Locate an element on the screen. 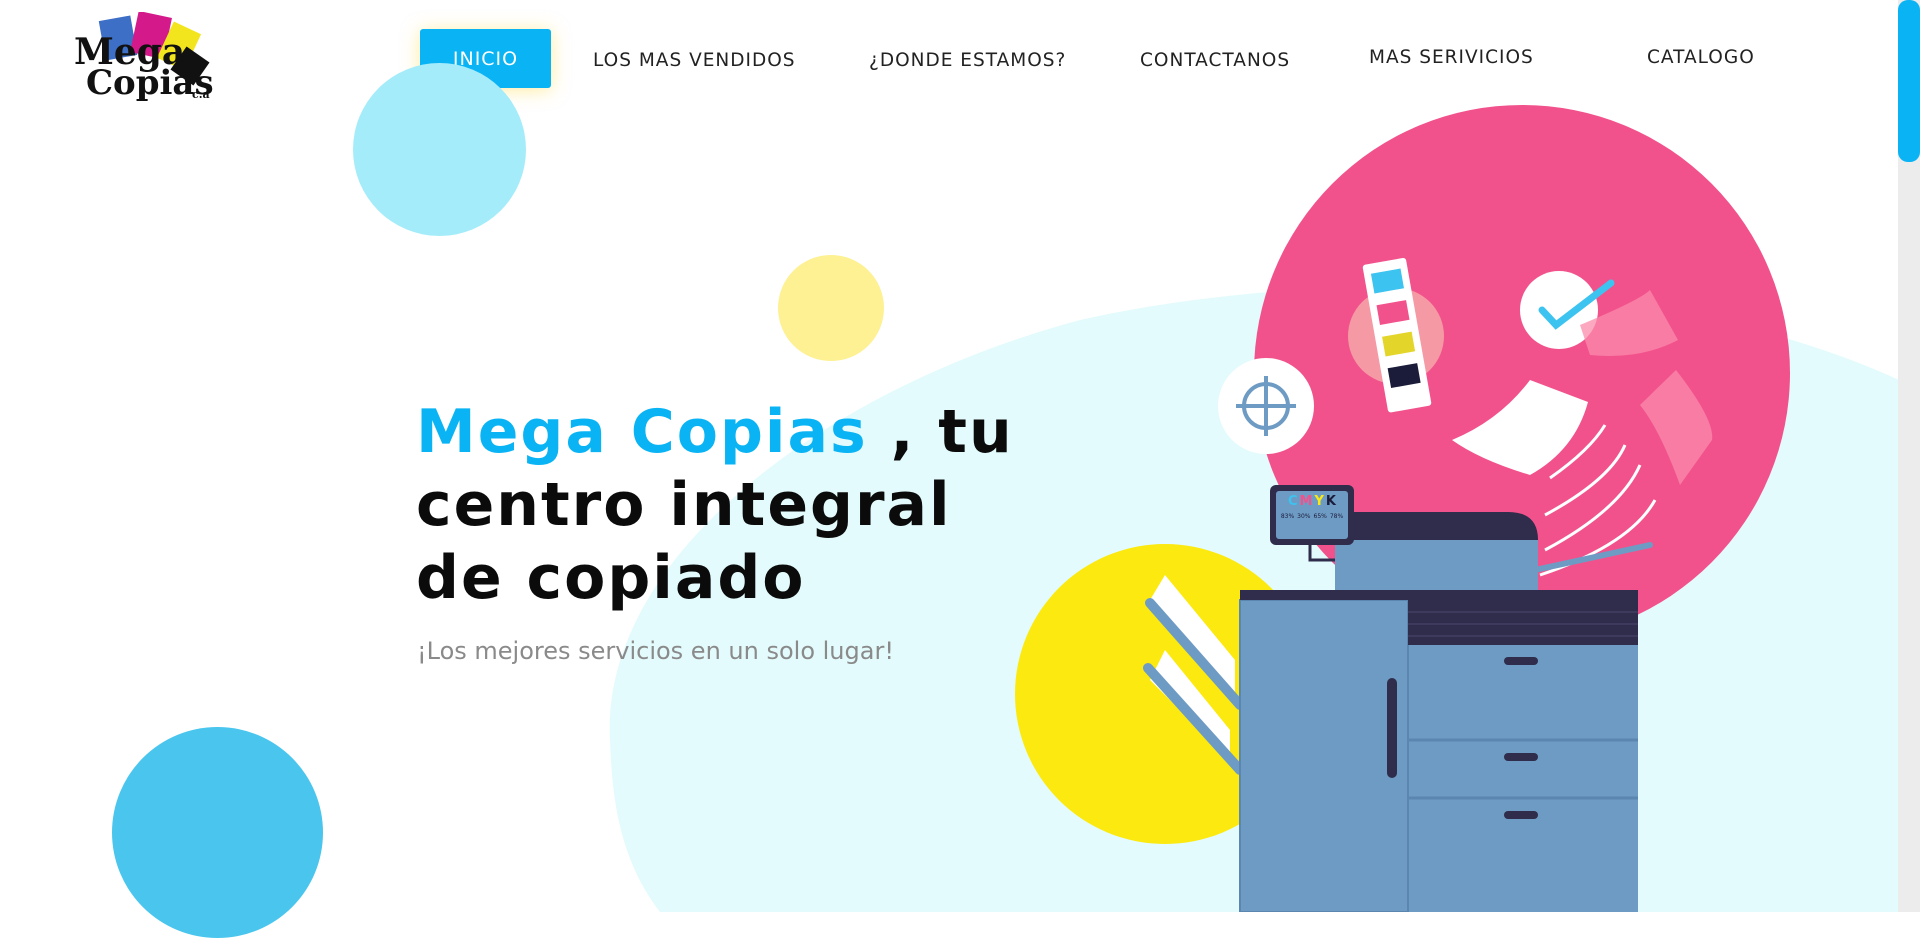 This screenshot has height=938, width=1920. check-icon is located at coordinates (1576, 304).